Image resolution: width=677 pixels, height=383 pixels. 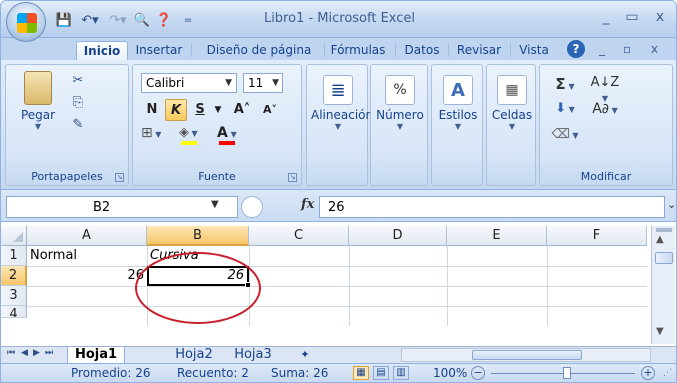 I want to click on column-header-d: D, so click(x=398, y=236).